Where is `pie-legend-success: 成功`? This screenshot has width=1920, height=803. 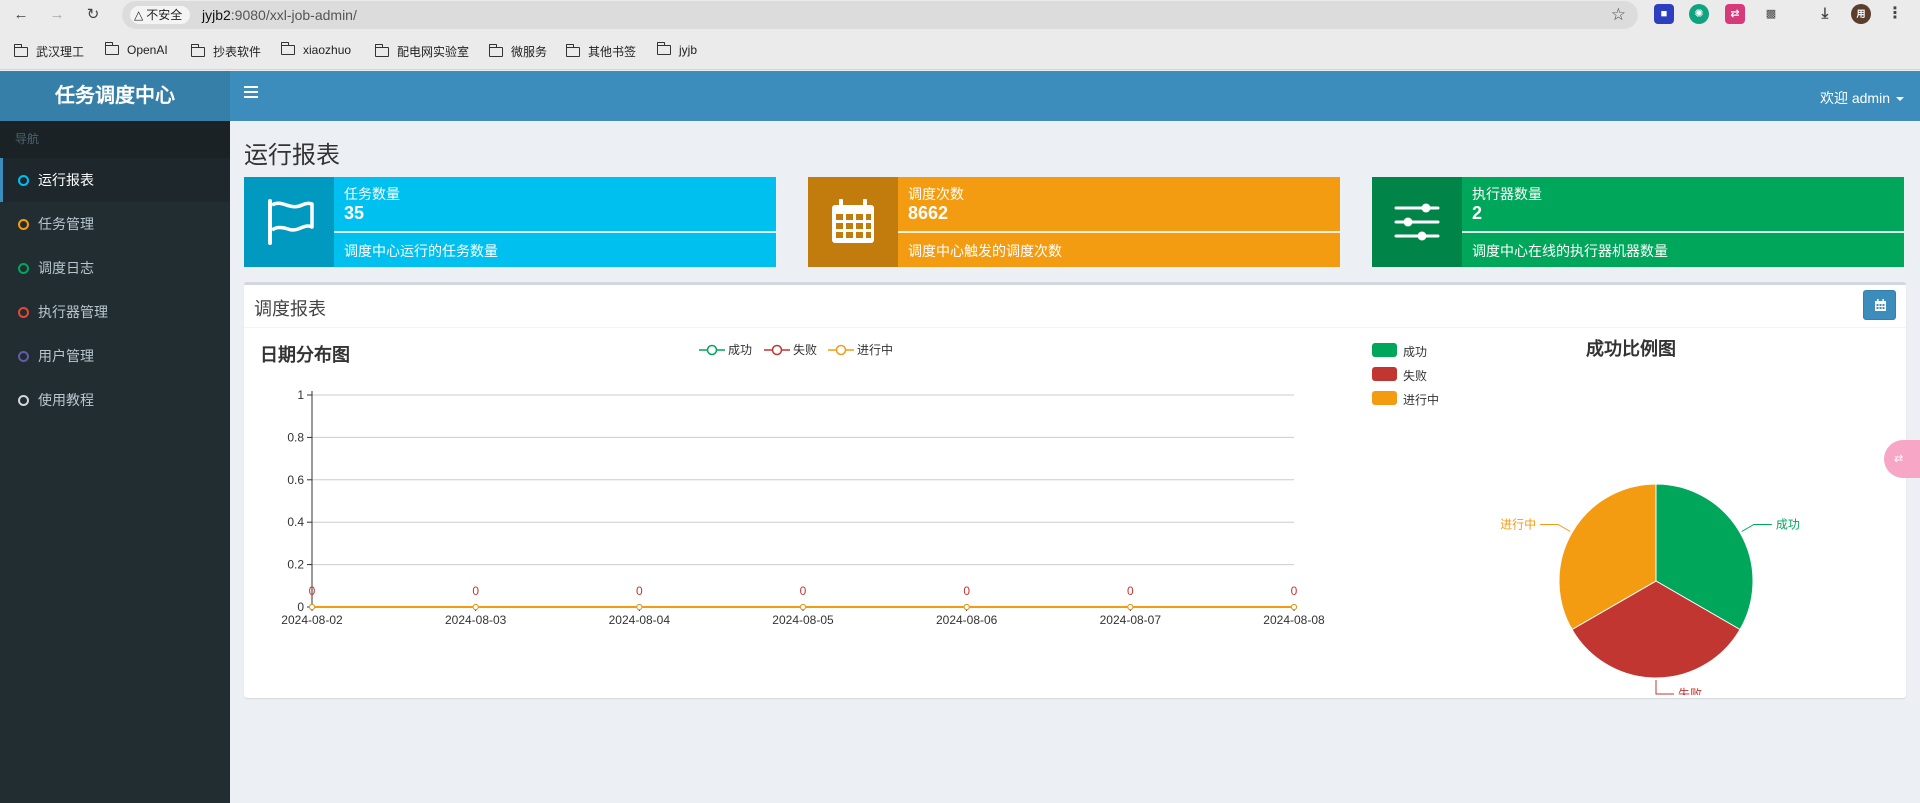 pie-legend-success: 成功 is located at coordinates (1415, 351).